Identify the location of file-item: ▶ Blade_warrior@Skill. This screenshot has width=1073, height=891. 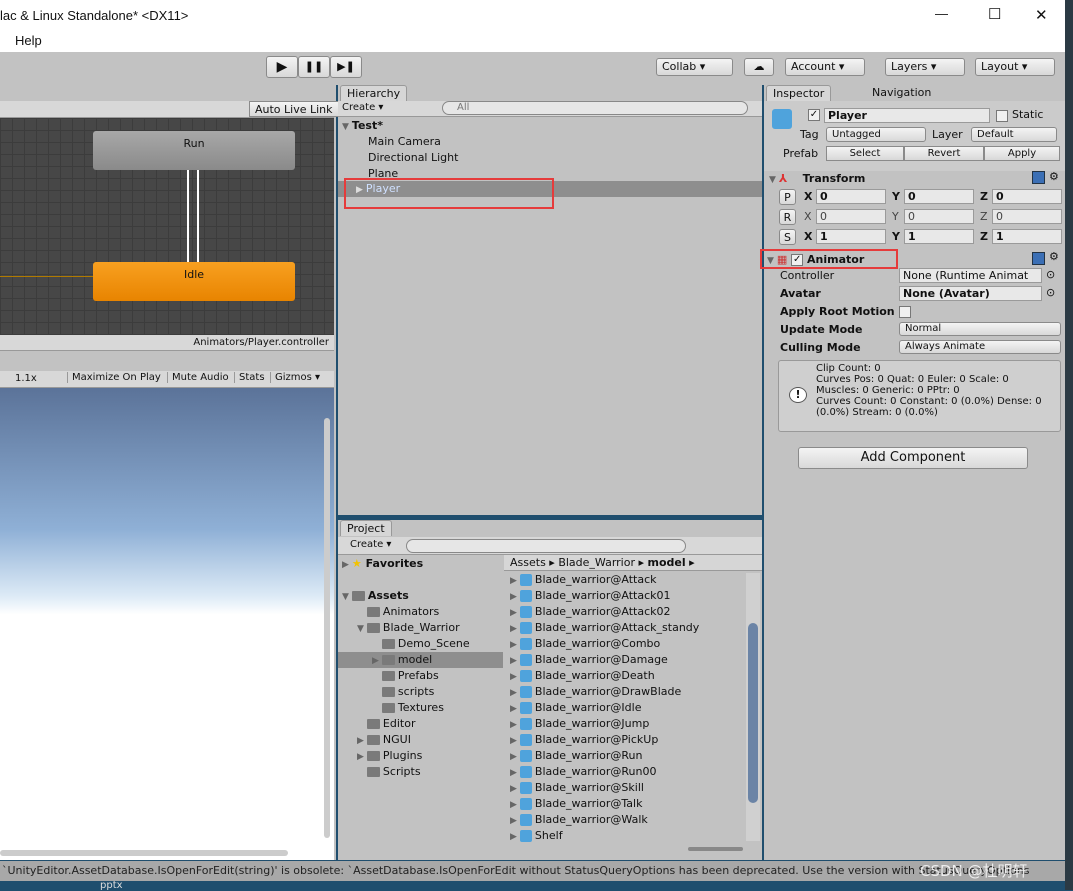
(577, 787).